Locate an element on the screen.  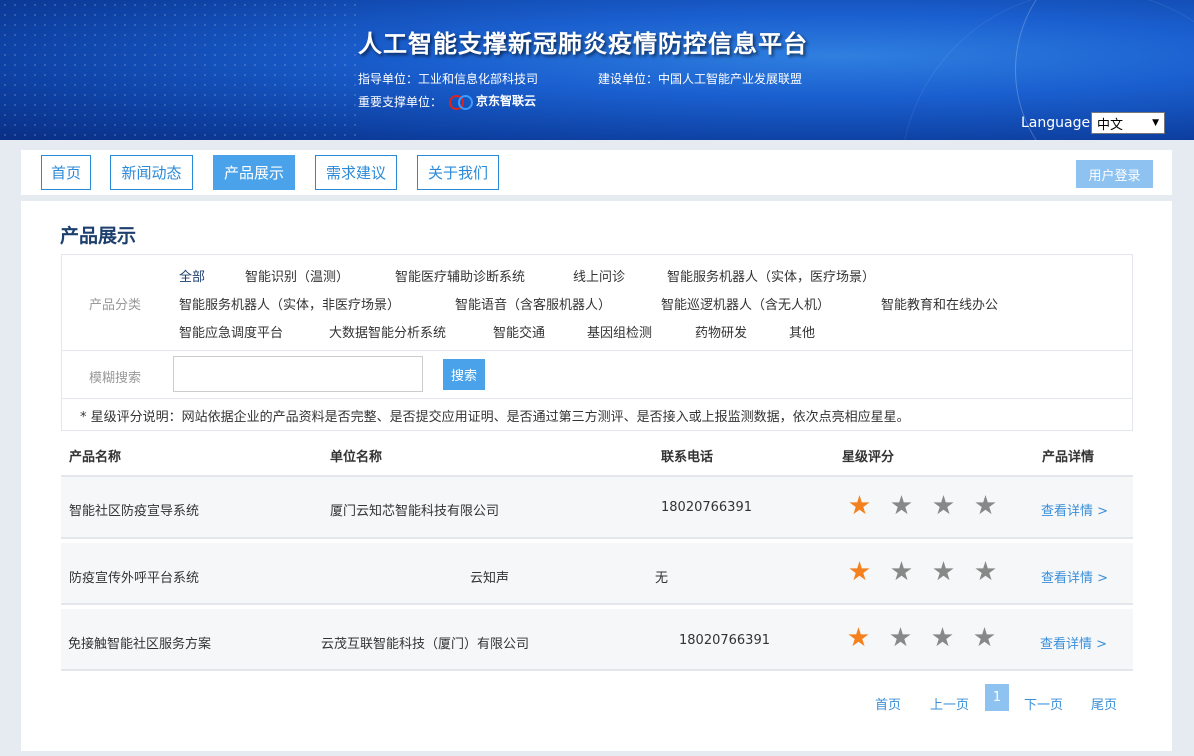
table-header: 产品名称 单位名称 联系电话 星级评分 产品详情 is located at coordinates (597, 454).